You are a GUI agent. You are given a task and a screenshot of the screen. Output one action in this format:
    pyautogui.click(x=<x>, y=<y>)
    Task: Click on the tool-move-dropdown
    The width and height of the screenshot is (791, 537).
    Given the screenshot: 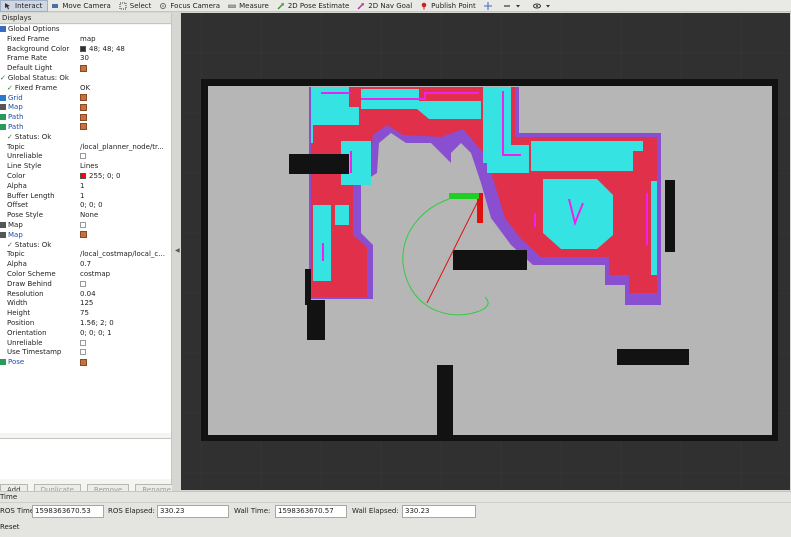 What is the action you would take?
    pyautogui.click(x=490, y=6)
    